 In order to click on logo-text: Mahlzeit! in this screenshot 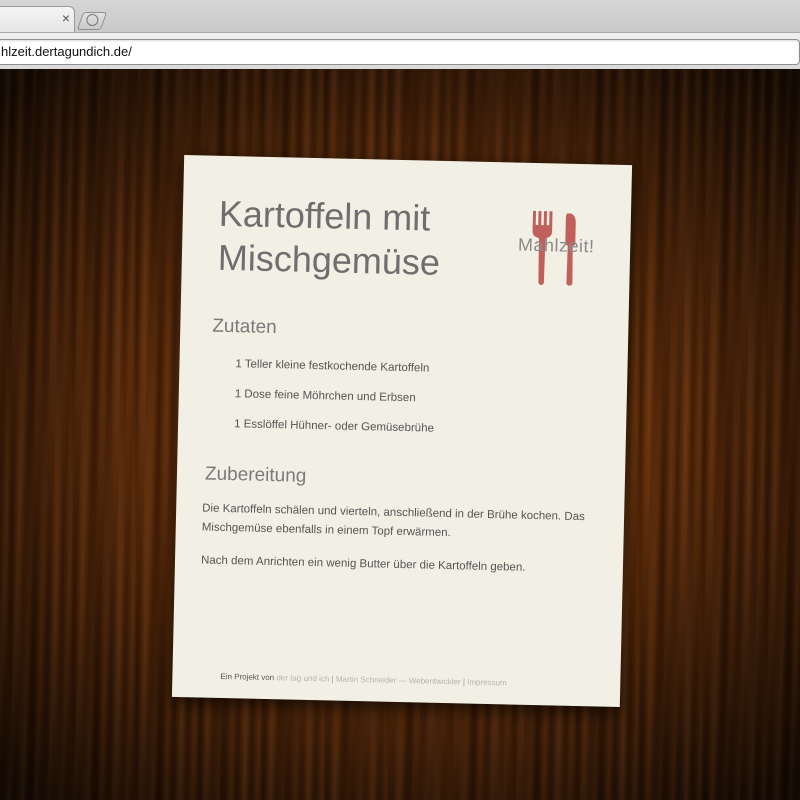, I will do `click(556, 245)`.